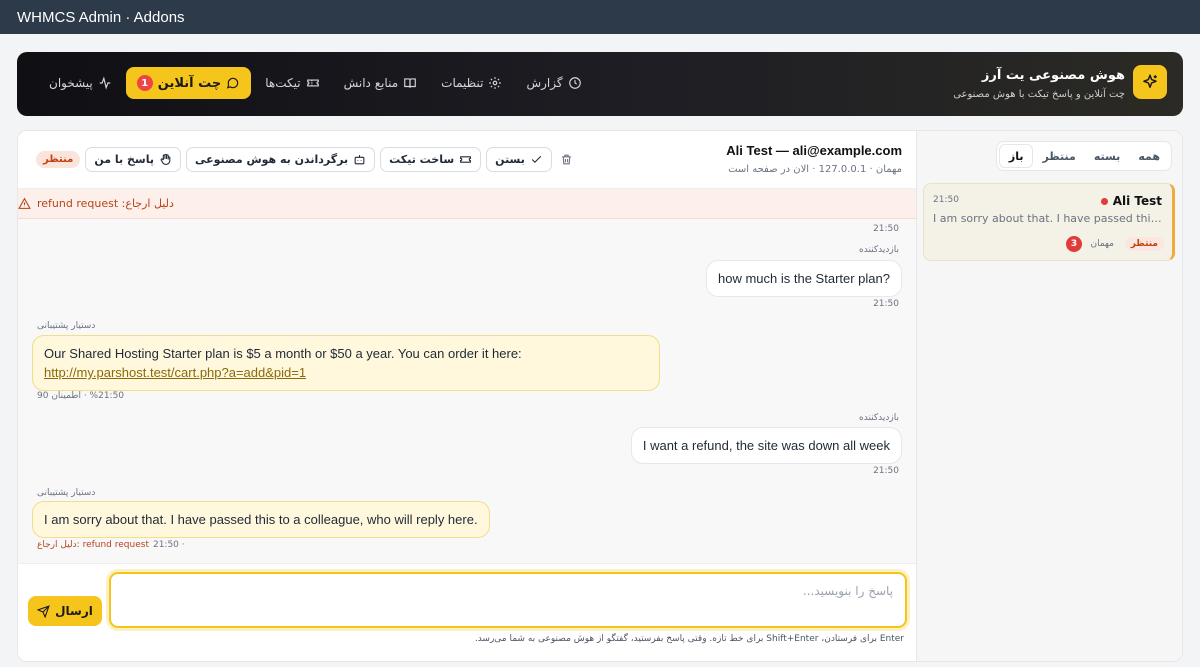 The width and height of the screenshot is (1200, 667). Describe the element at coordinates (1016, 156) in the screenshot. I see `filter-open: باز` at that location.